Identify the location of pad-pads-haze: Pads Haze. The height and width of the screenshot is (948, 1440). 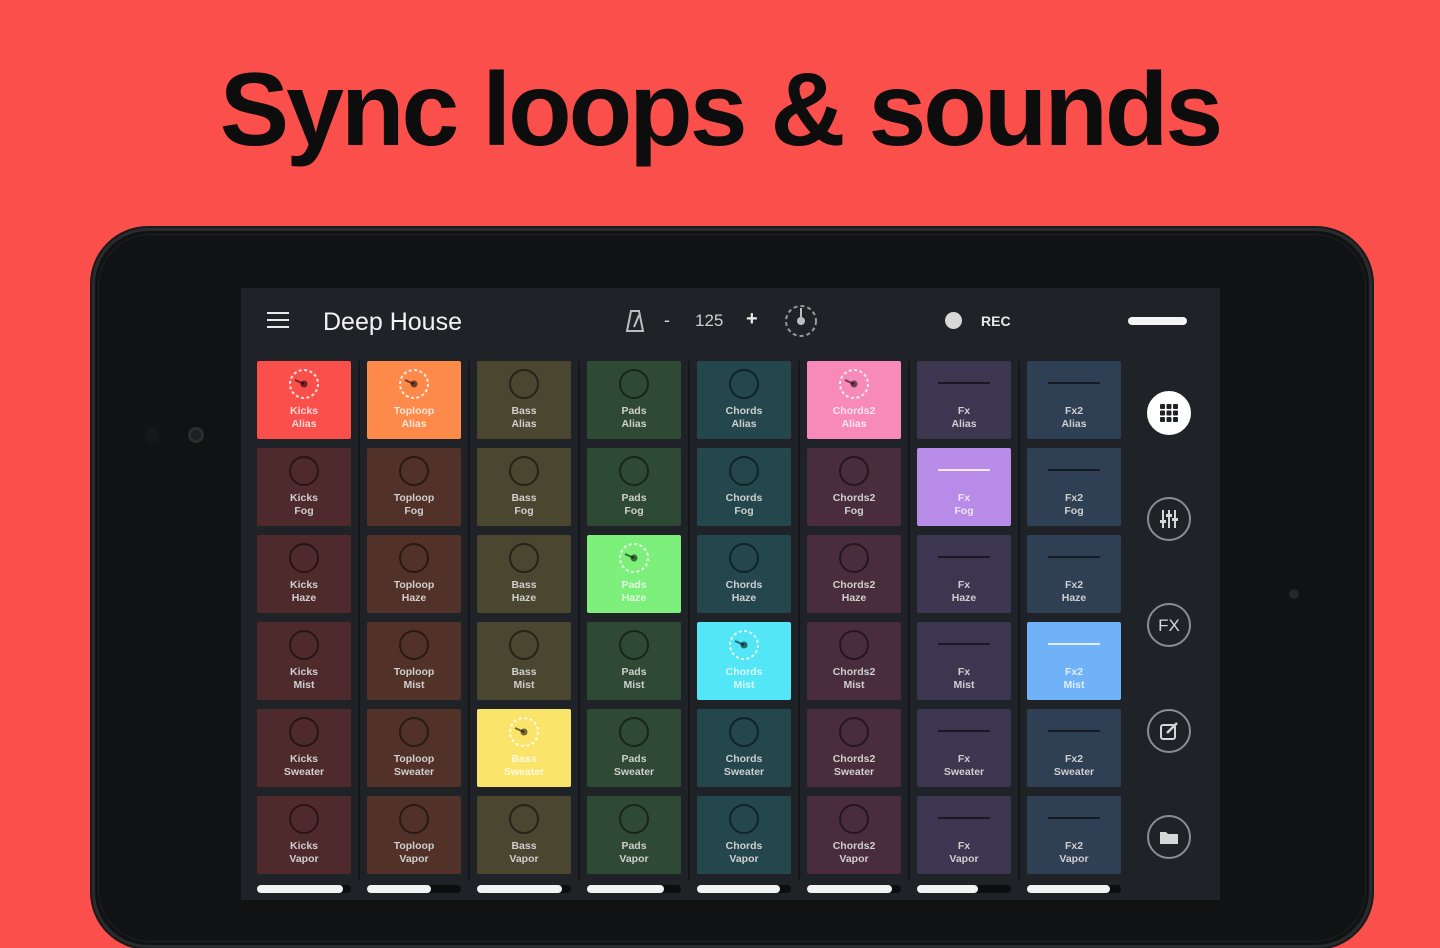
(634, 574).